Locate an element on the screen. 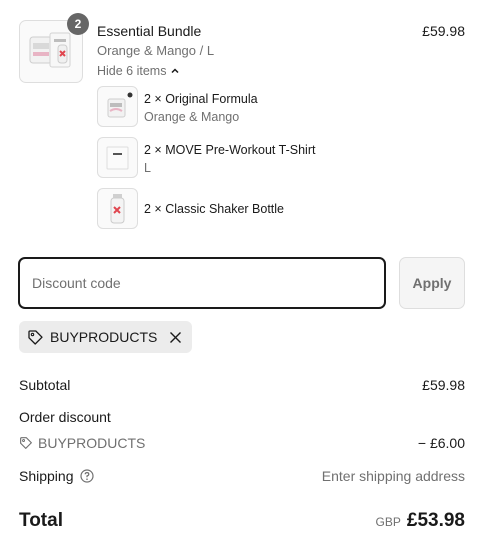 This screenshot has height=554, width=500. tshirt-icon is located at coordinates (117, 157).